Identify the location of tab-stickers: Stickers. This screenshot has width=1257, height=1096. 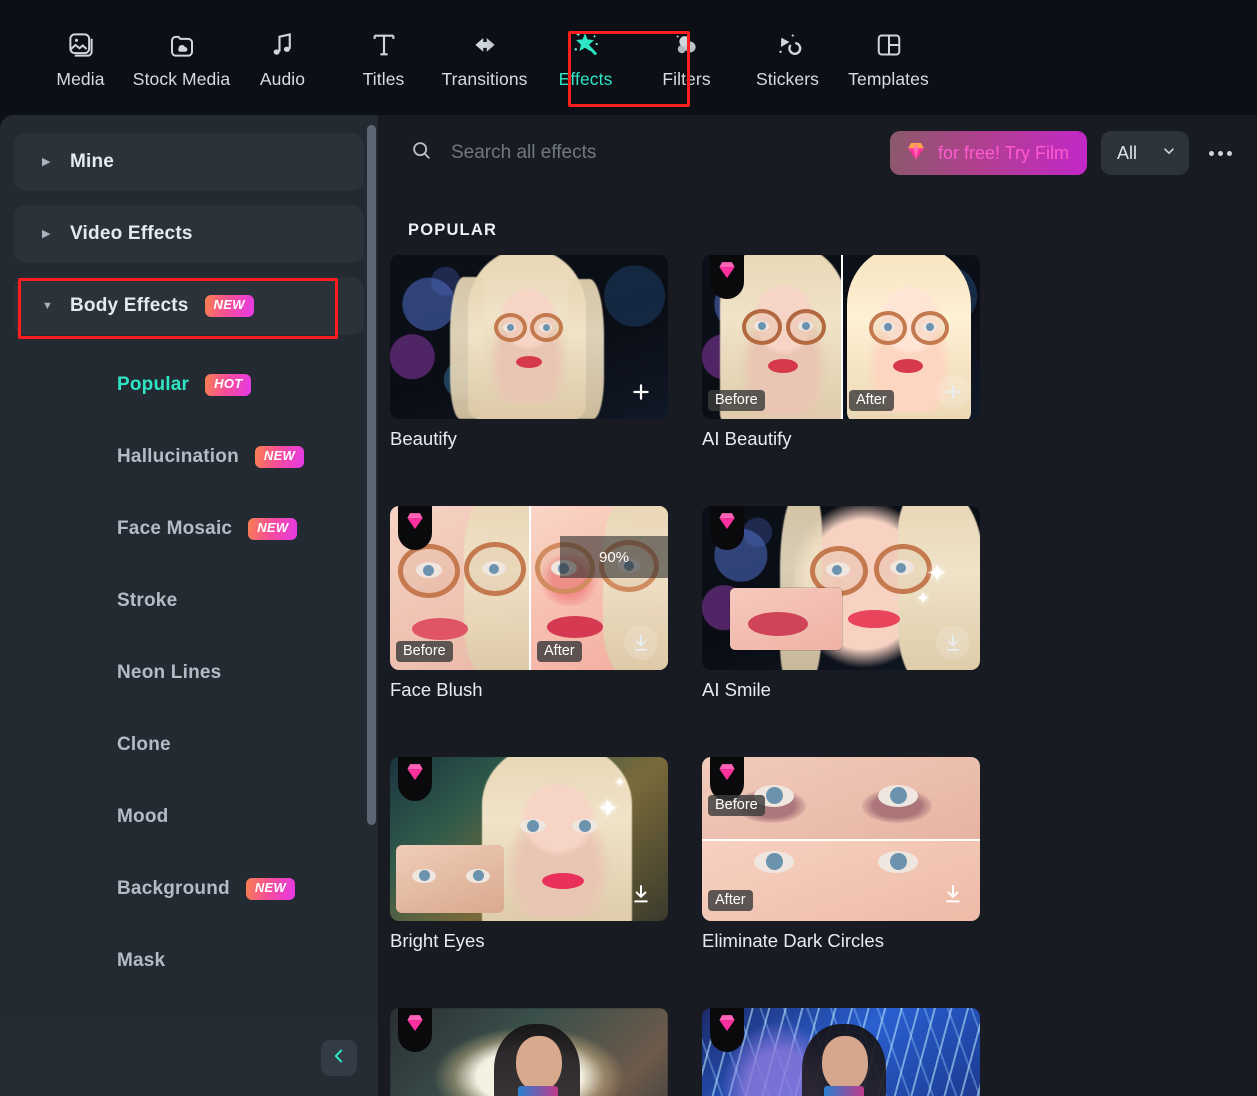
(787, 58).